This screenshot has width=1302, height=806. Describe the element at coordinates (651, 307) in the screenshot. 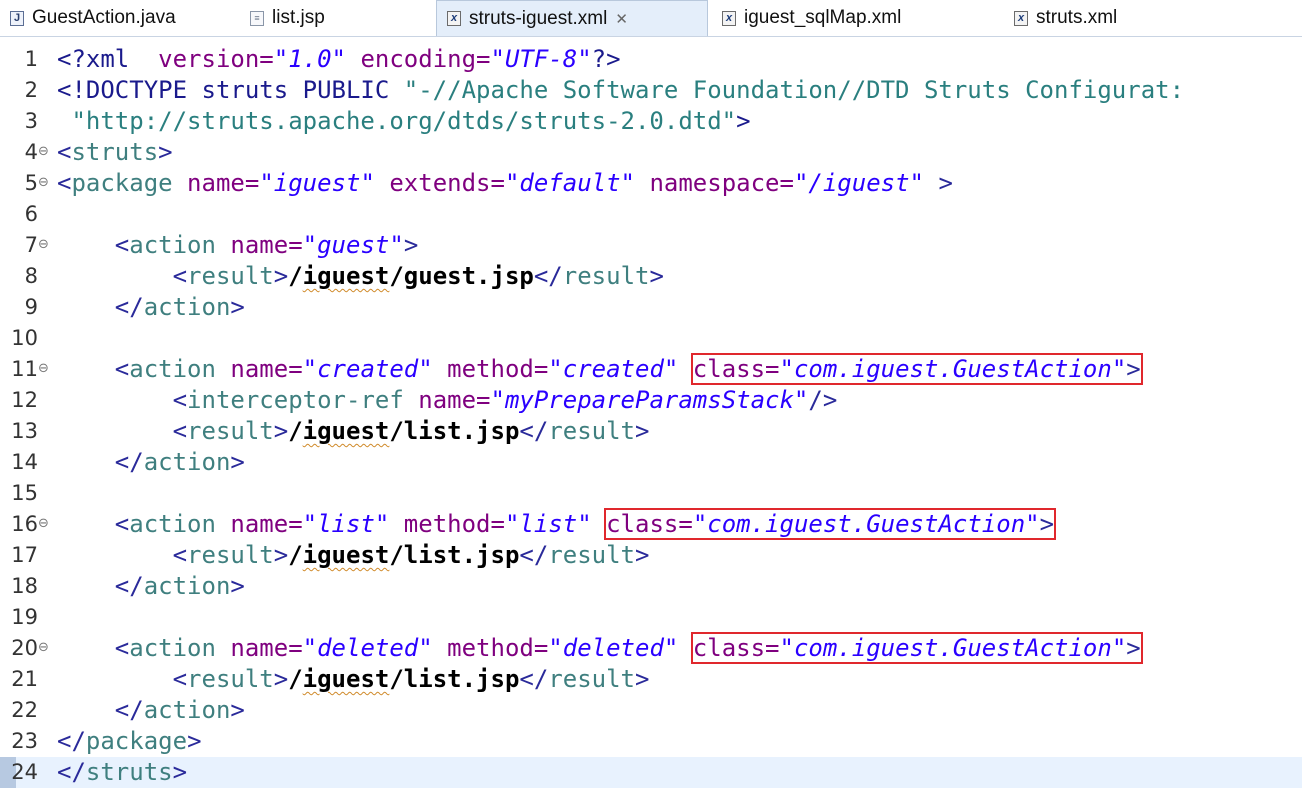

I see `code-line: 9 </action>` at that location.